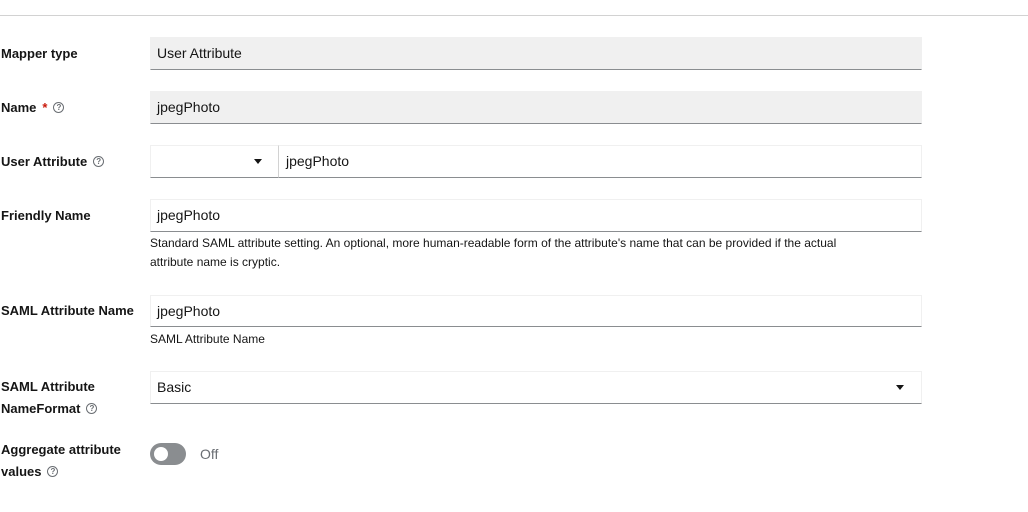 This screenshot has height=512, width=1028. Describe the element at coordinates (514, 15) in the screenshot. I see `top-divider` at that location.